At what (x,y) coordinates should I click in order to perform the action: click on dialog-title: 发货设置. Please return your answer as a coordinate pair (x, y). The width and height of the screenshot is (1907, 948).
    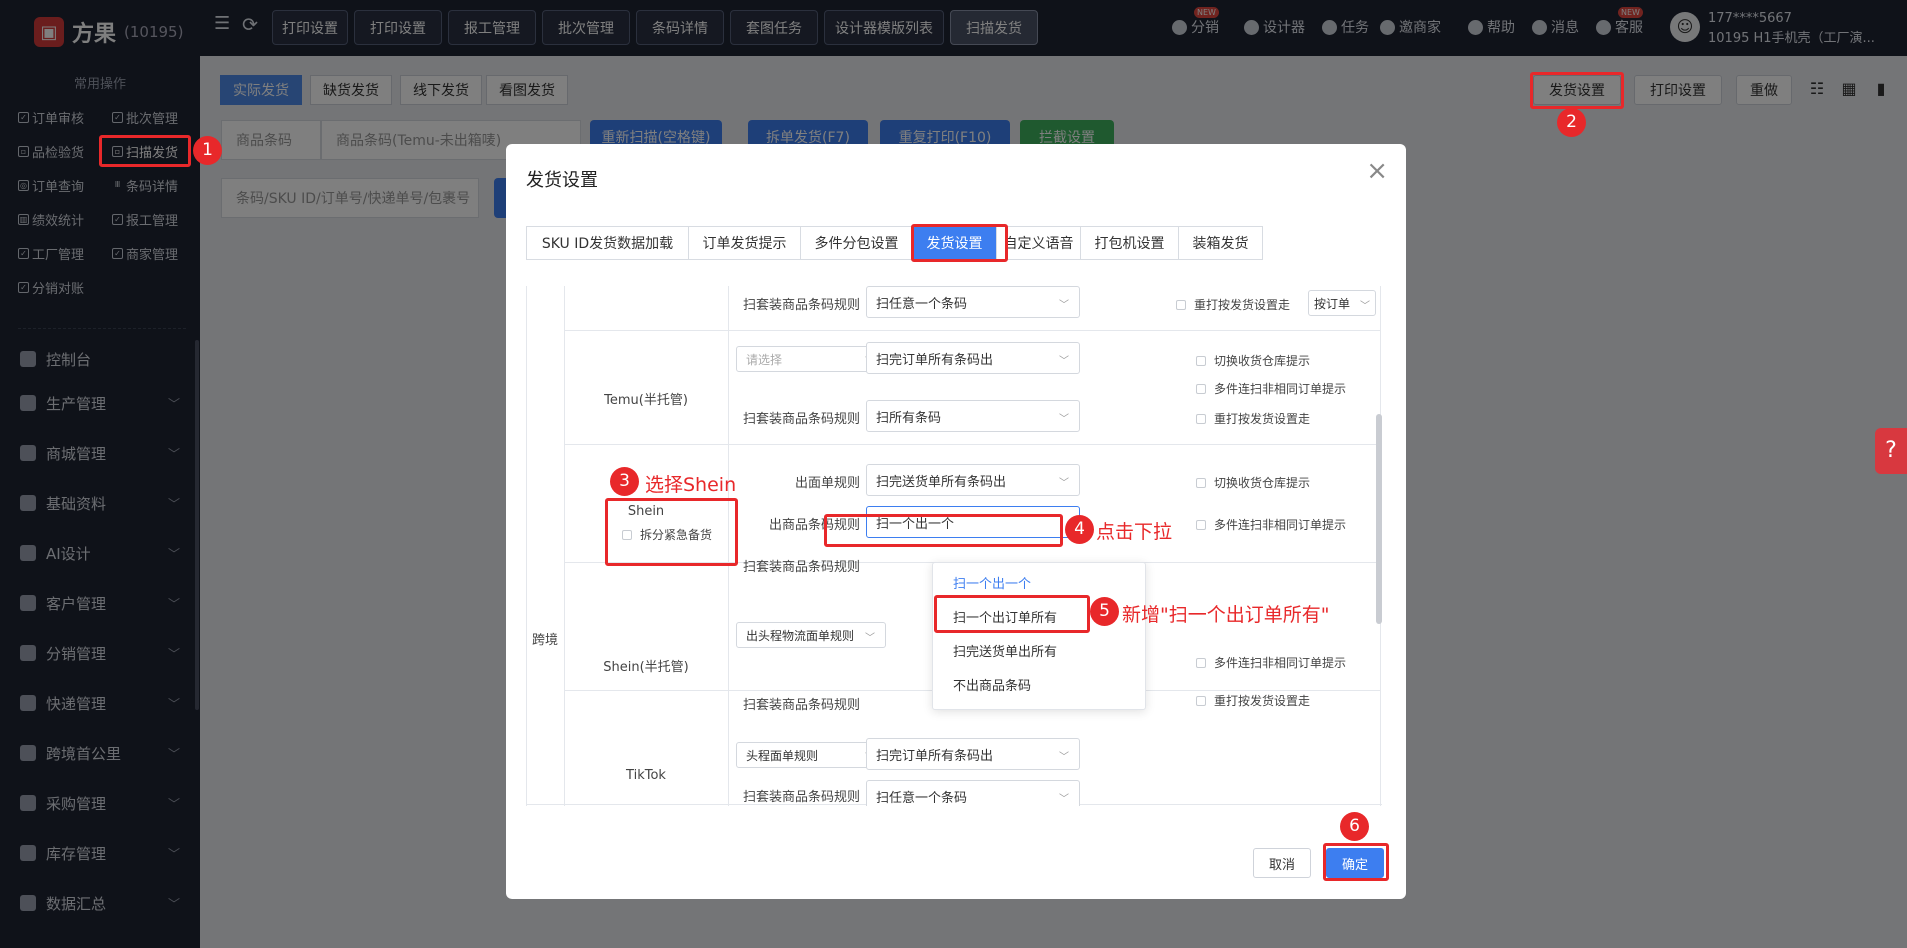
    Looking at the image, I should click on (562, 180).